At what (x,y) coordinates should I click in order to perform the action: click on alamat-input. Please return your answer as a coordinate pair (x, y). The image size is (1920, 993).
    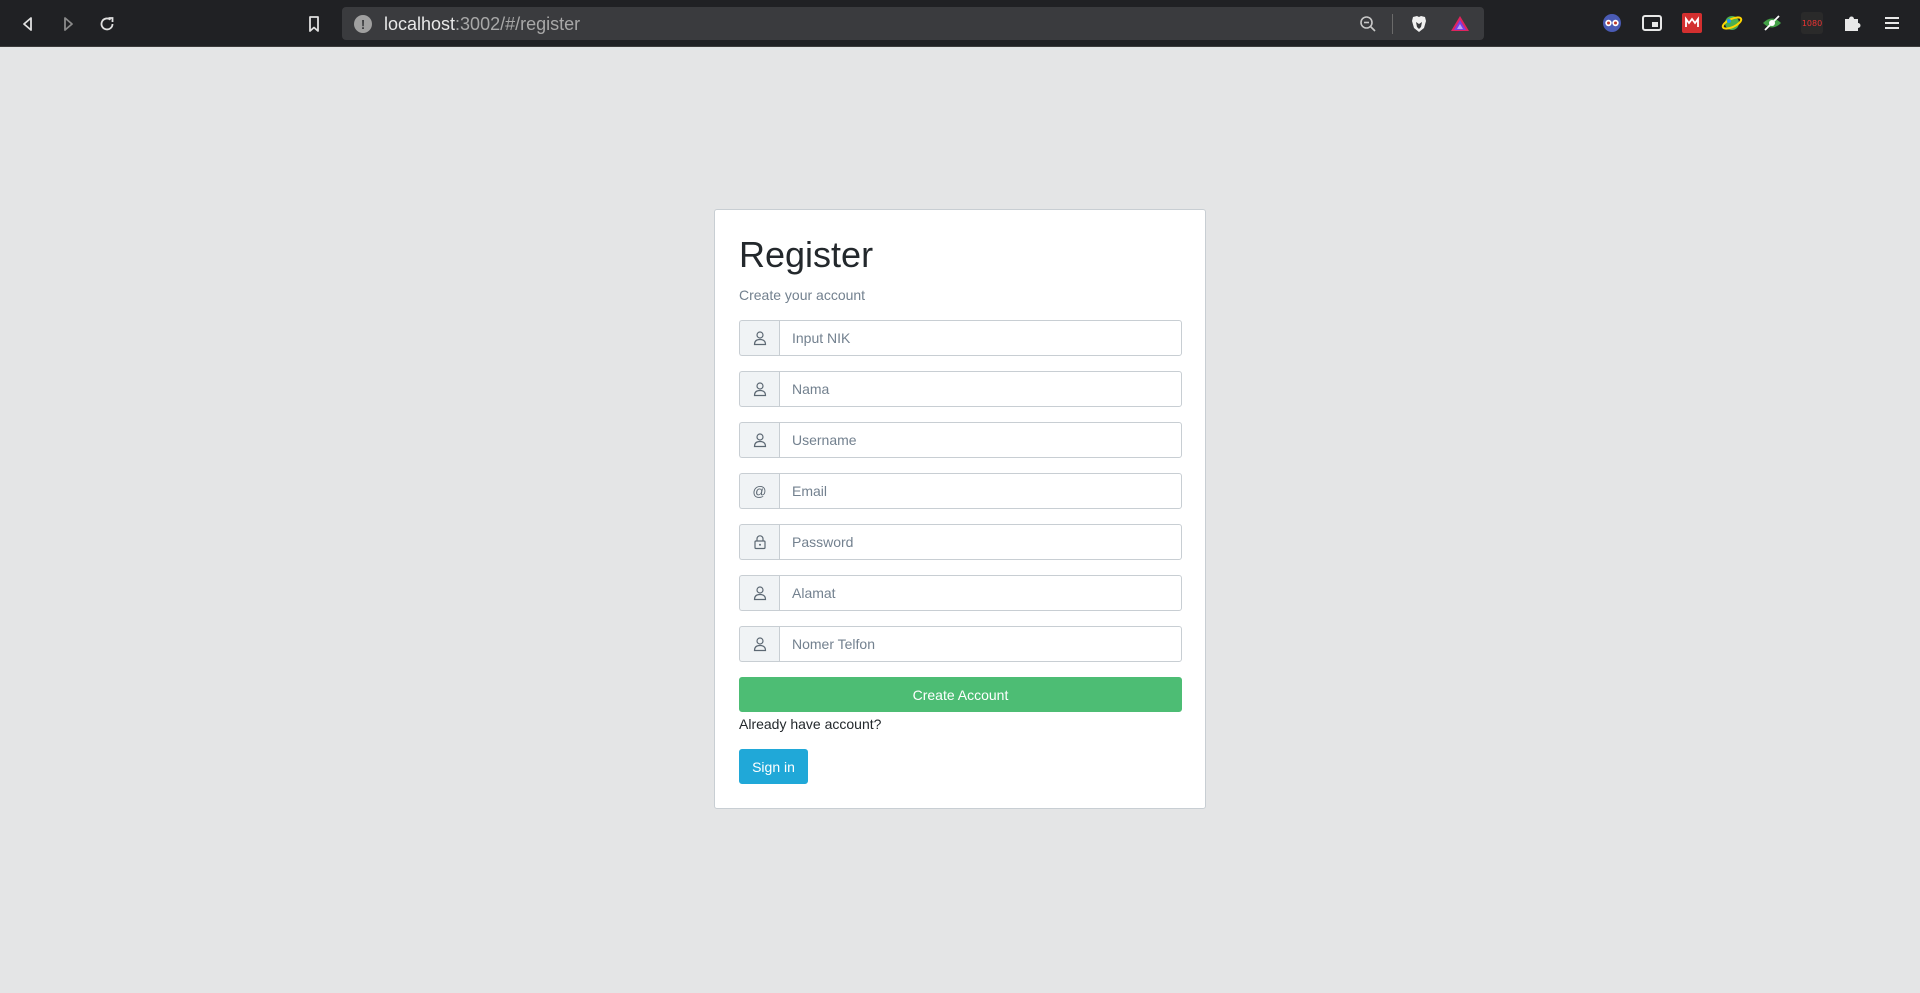
    Looking at the image, I should click on (980, 593).